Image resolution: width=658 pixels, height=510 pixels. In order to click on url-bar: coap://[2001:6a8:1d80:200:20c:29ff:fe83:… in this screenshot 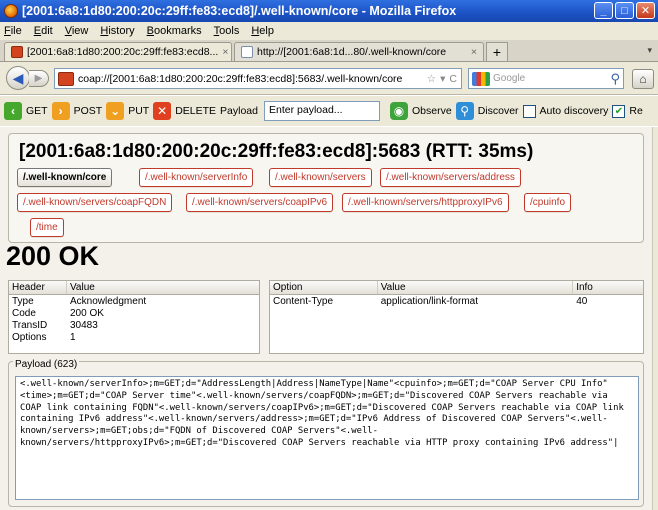, I will do `click(258, 78)`.